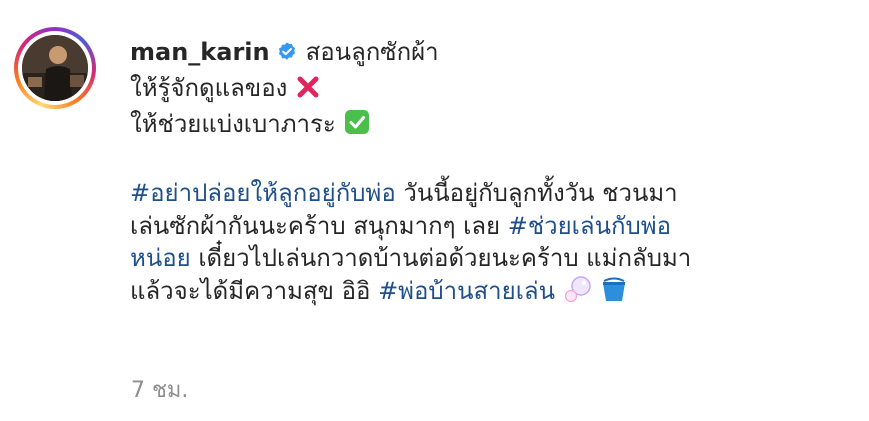 This screenshot has width=869, height=421. Describe the element at coordinates (287, 55) in the screenshot. I see `verified-badge-icon` at that location.